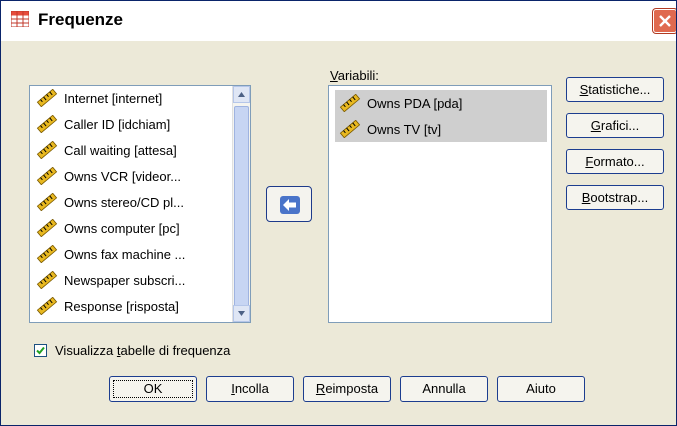  I want to click on move-variable-button, so click(289, 204).